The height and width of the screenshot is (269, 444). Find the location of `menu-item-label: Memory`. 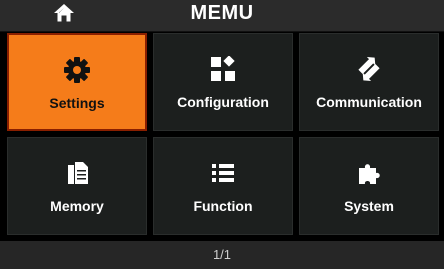

menu-item-label: Memory is located at coordinates (77, 206).